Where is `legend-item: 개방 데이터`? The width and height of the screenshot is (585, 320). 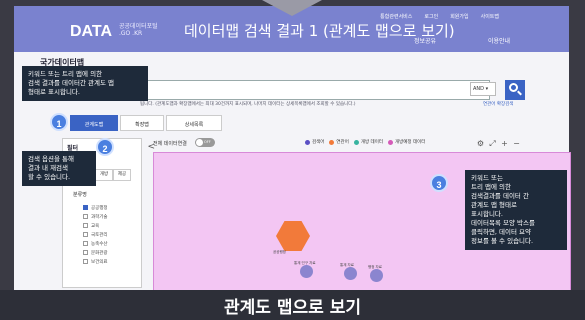 legend-item: 개방 데이터 is located at coordinates (368, 142).